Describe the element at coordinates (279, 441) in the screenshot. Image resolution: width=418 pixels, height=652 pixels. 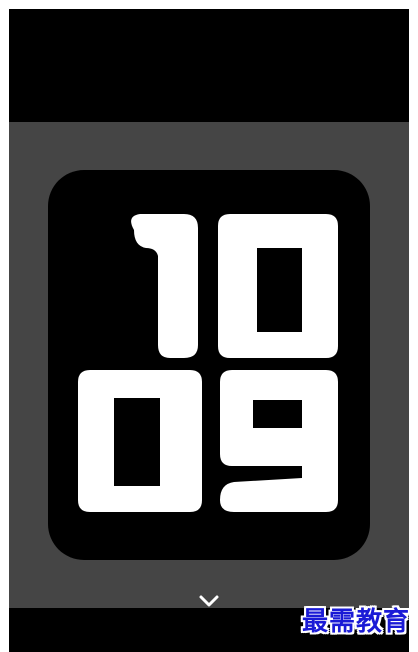
I see `digit-minutes-ones` at that location.